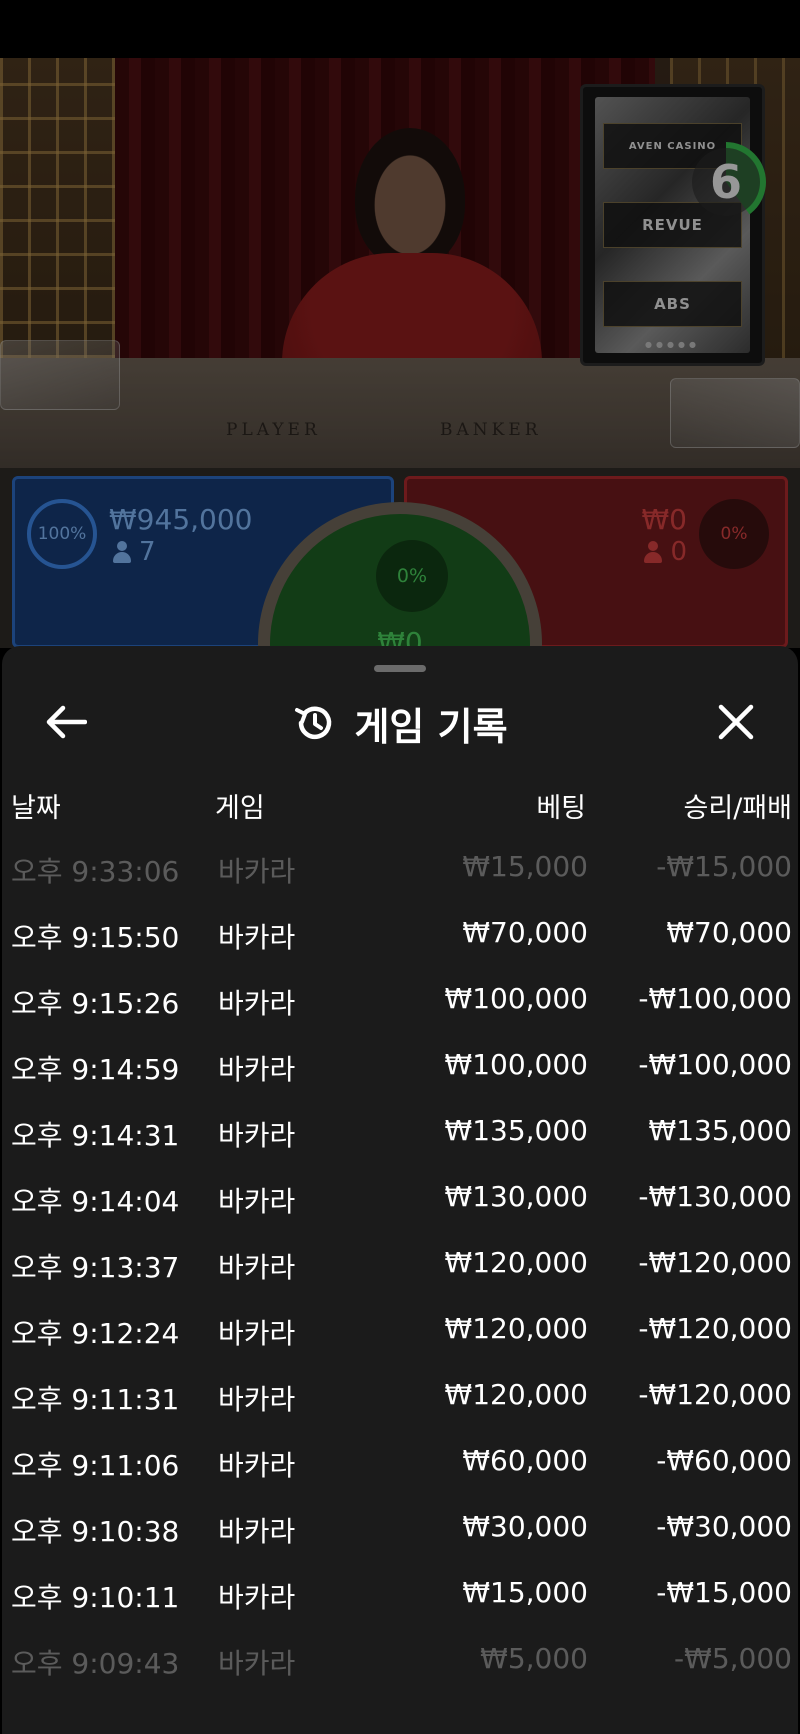 Image resolution: width=800 pixels, height=1734 pixels. What do you see at coordinates (724, 1460) in the screenshot?
I see `row-result: -₩60,000` at bounding box center [724, 1460].